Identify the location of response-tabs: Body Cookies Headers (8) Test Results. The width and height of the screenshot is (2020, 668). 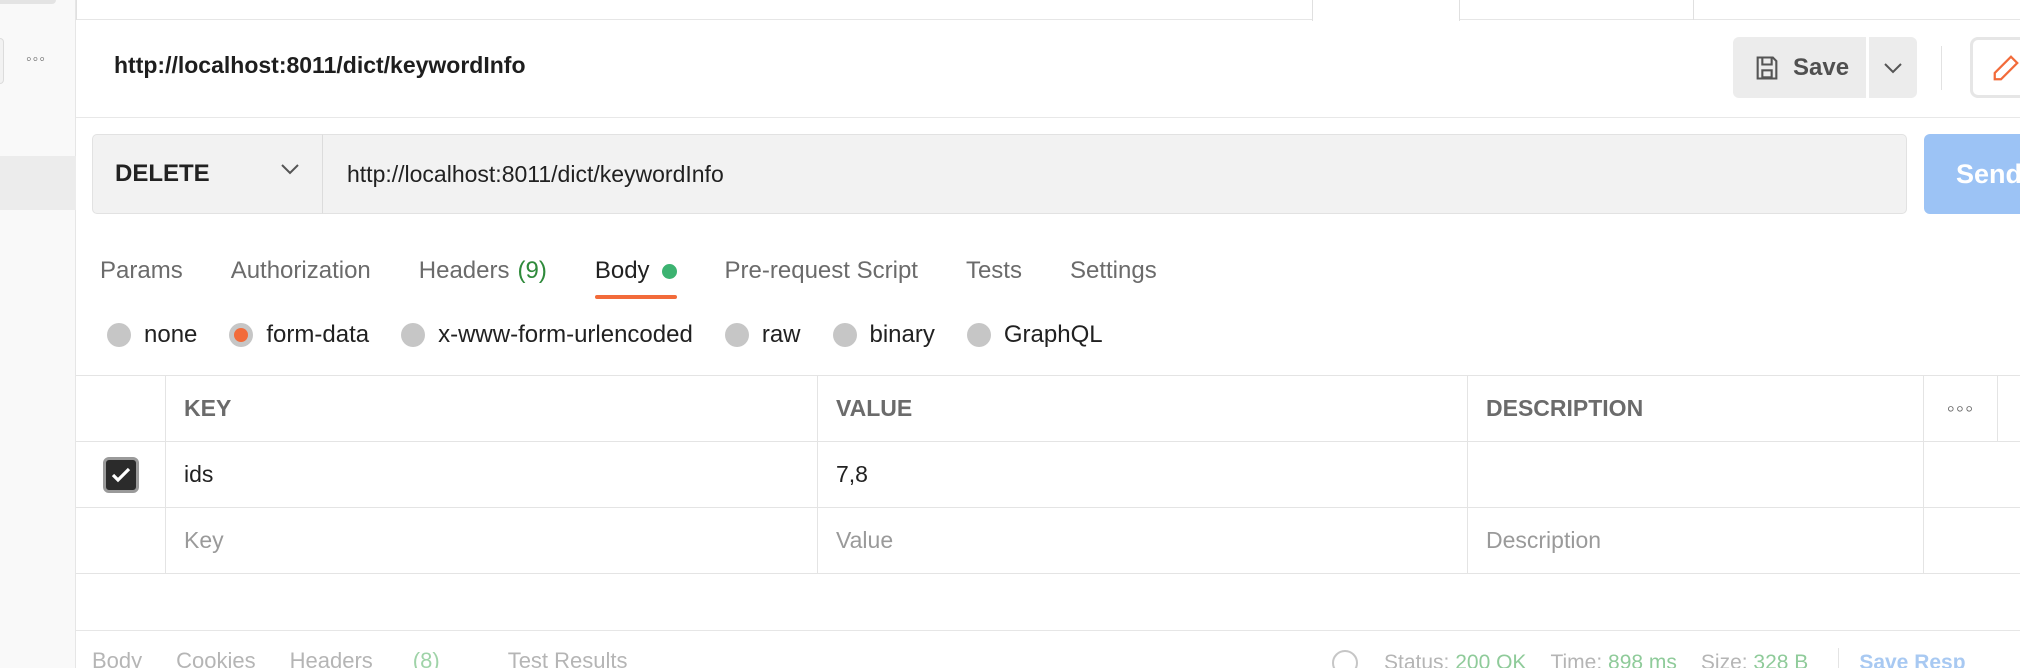
(377, 658).